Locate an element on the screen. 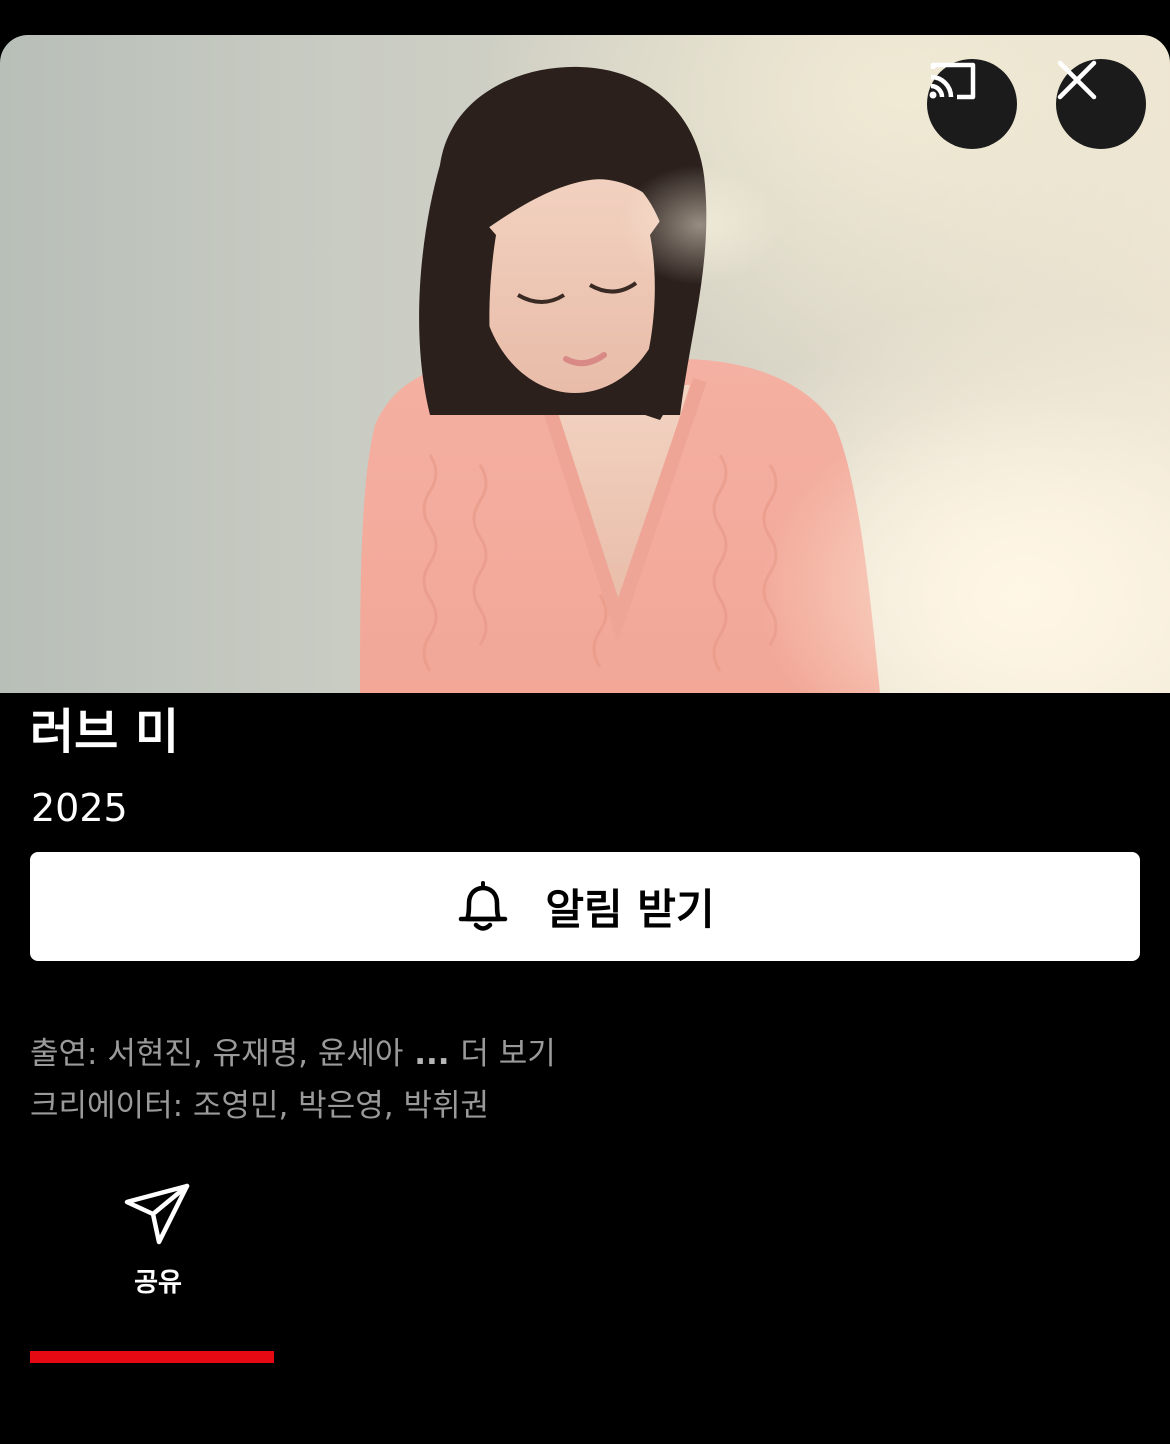 This screenshot has height=1444, width=1170. share-button: 공유 is located at coordinates (158, 1242).